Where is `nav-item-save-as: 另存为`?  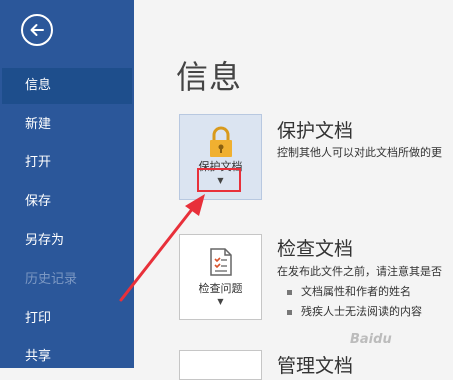 nav-item-save-as: 另存为 is located at coordinates (67, 241).